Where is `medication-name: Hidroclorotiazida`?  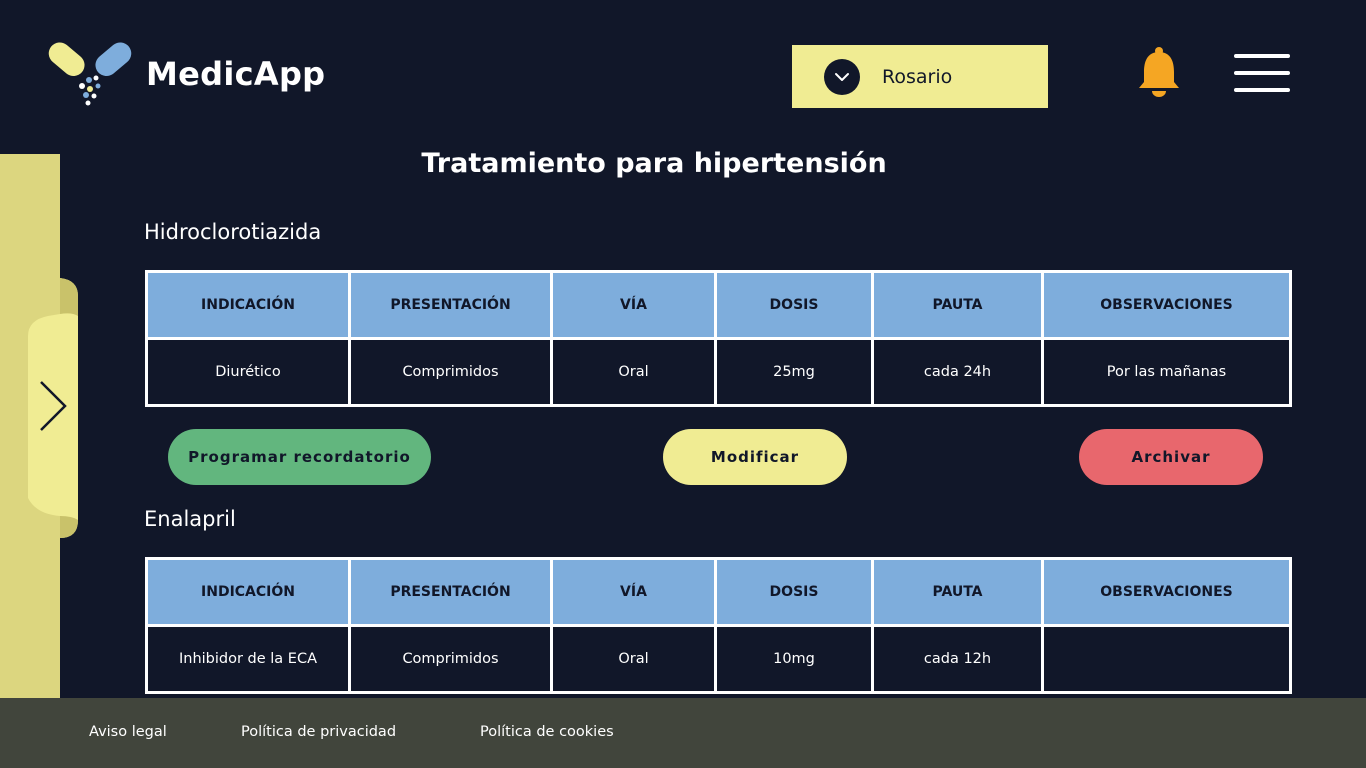
medication-name: Hidroclorotiazida is located at coordinates (233, 232).